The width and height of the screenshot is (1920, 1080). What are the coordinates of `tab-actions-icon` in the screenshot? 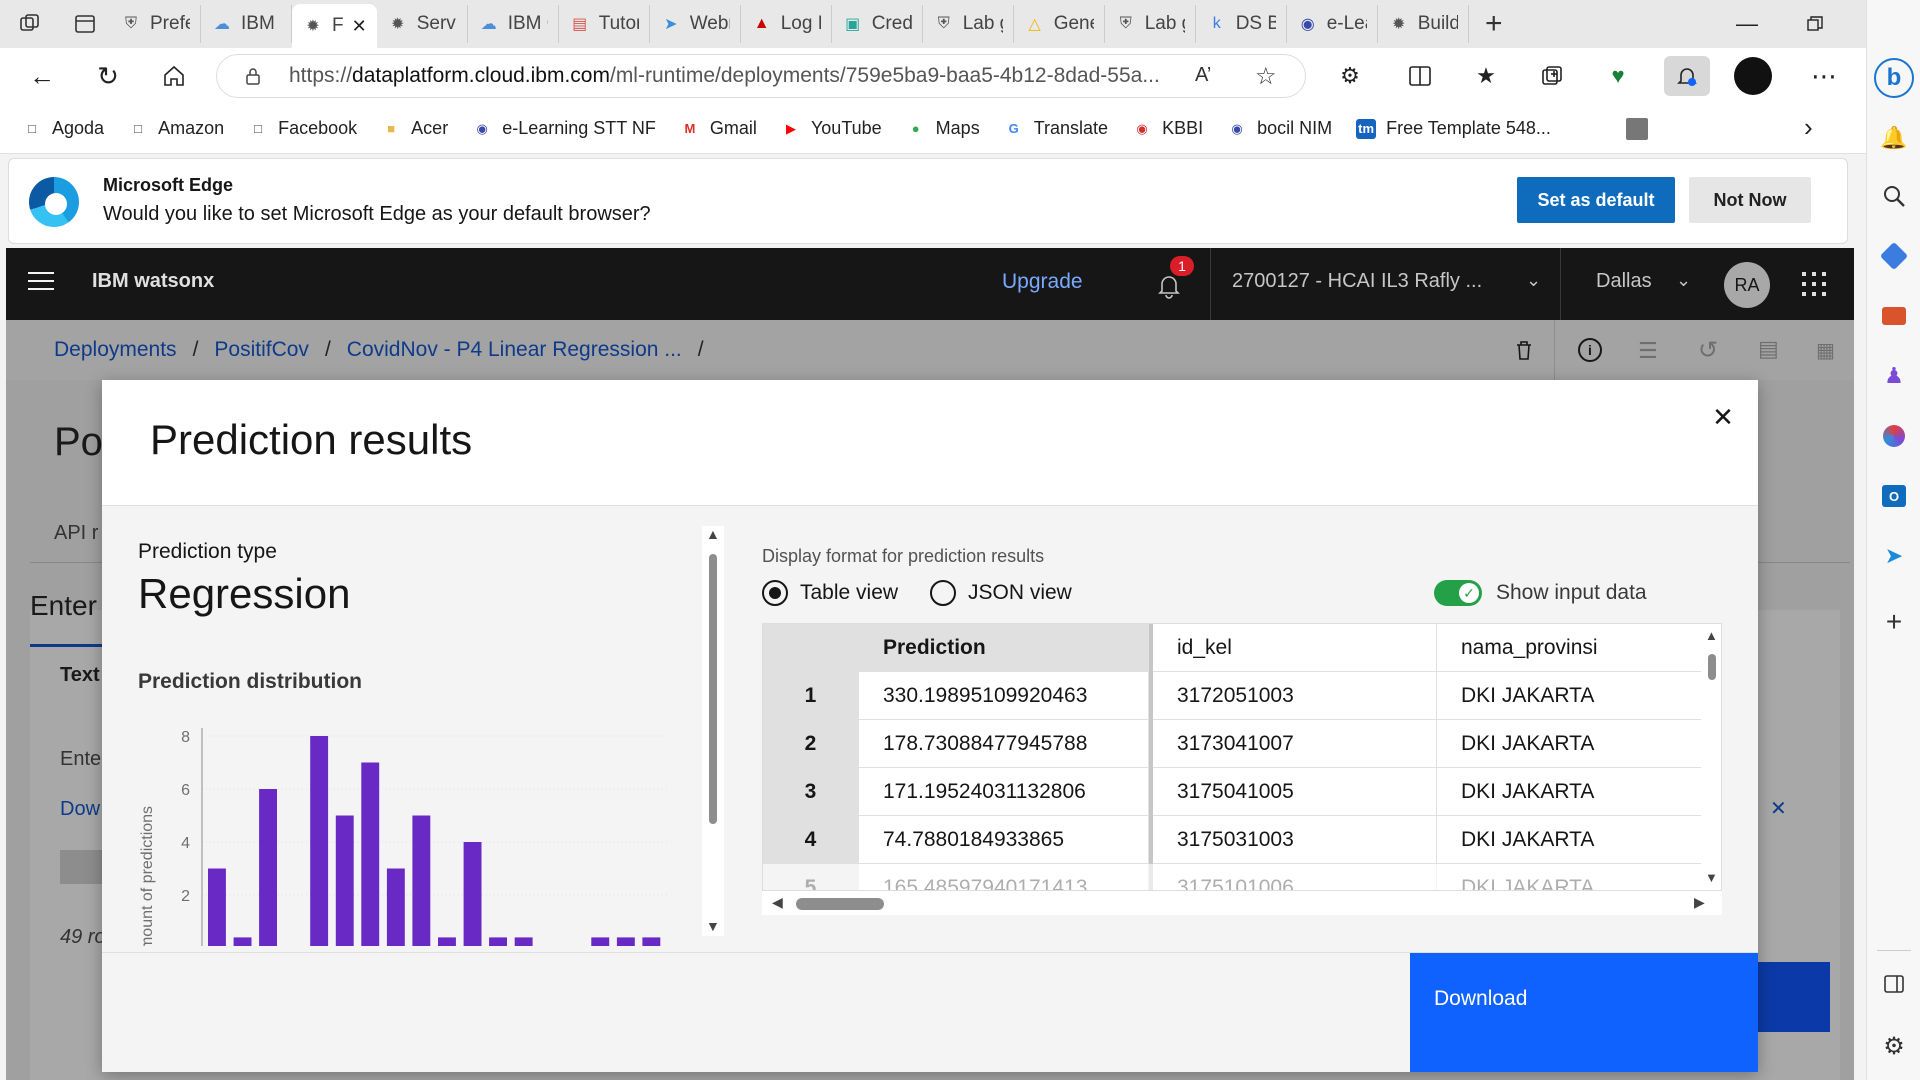 It's located at (85, 24).